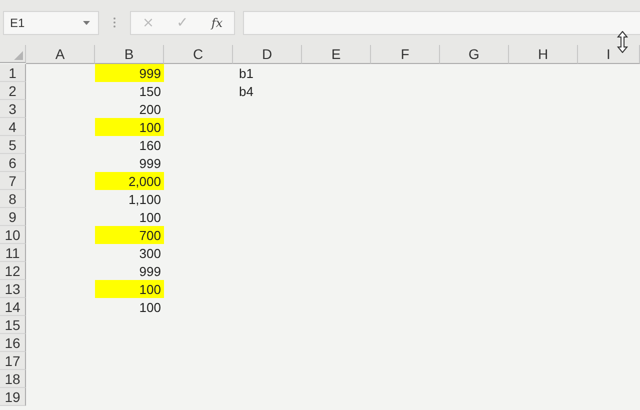 The height and width of the screenshot is (410, 640). Describe the element at coordinates (609, 54) in the screenshot. I see `column-header: I` at that location.